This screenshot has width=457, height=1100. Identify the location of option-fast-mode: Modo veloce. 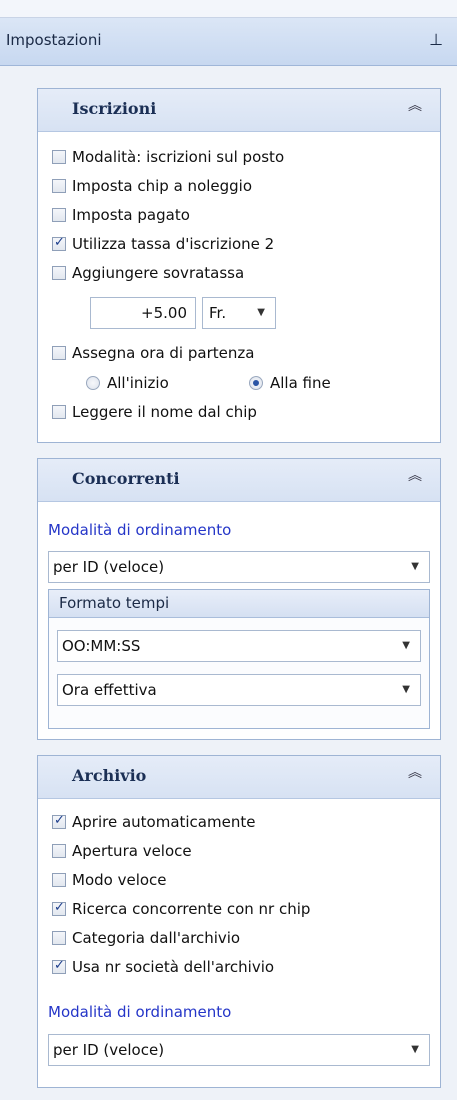
(109, 880).